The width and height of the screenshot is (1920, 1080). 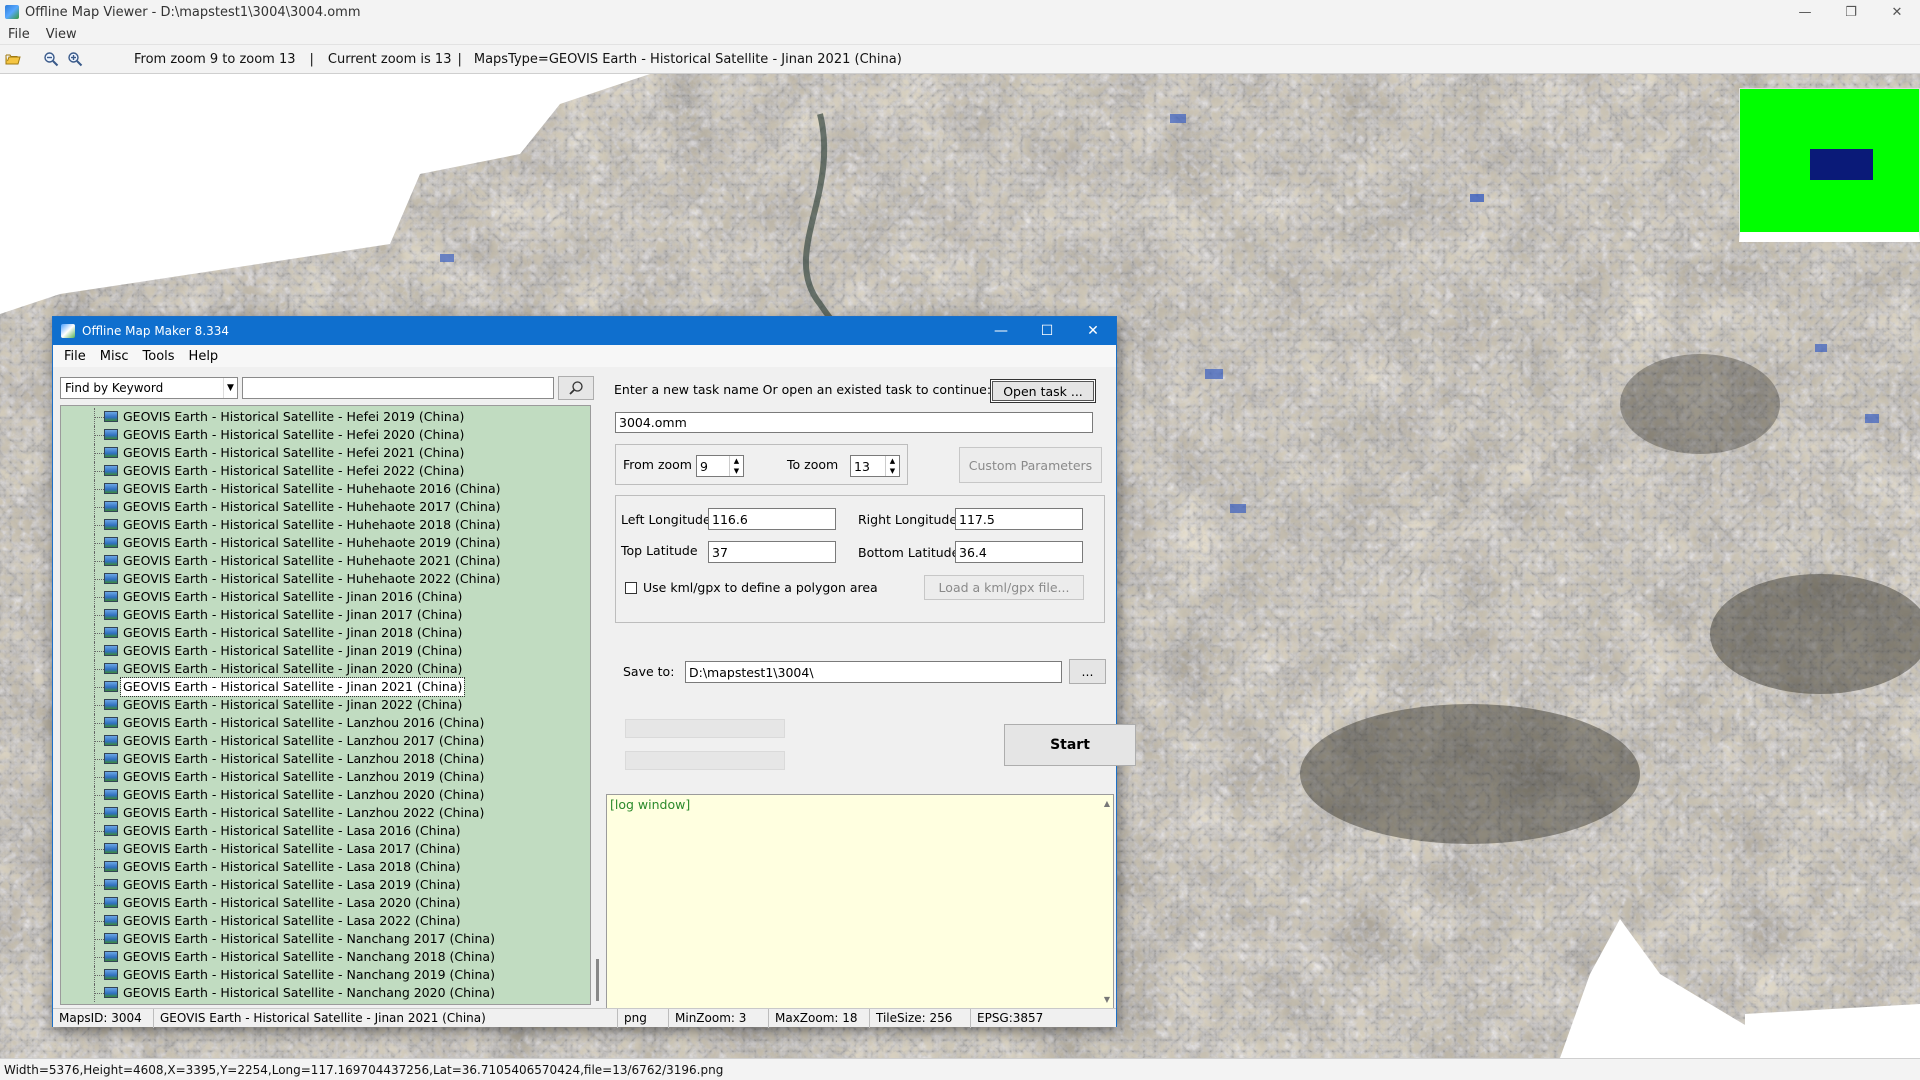 What do you see at coordinates (584, 331) in the screenshot?
I see `dialog-titlebar: Offline Map Maker 8.334 — ☐ ✕` at bounding box center [584, 331].